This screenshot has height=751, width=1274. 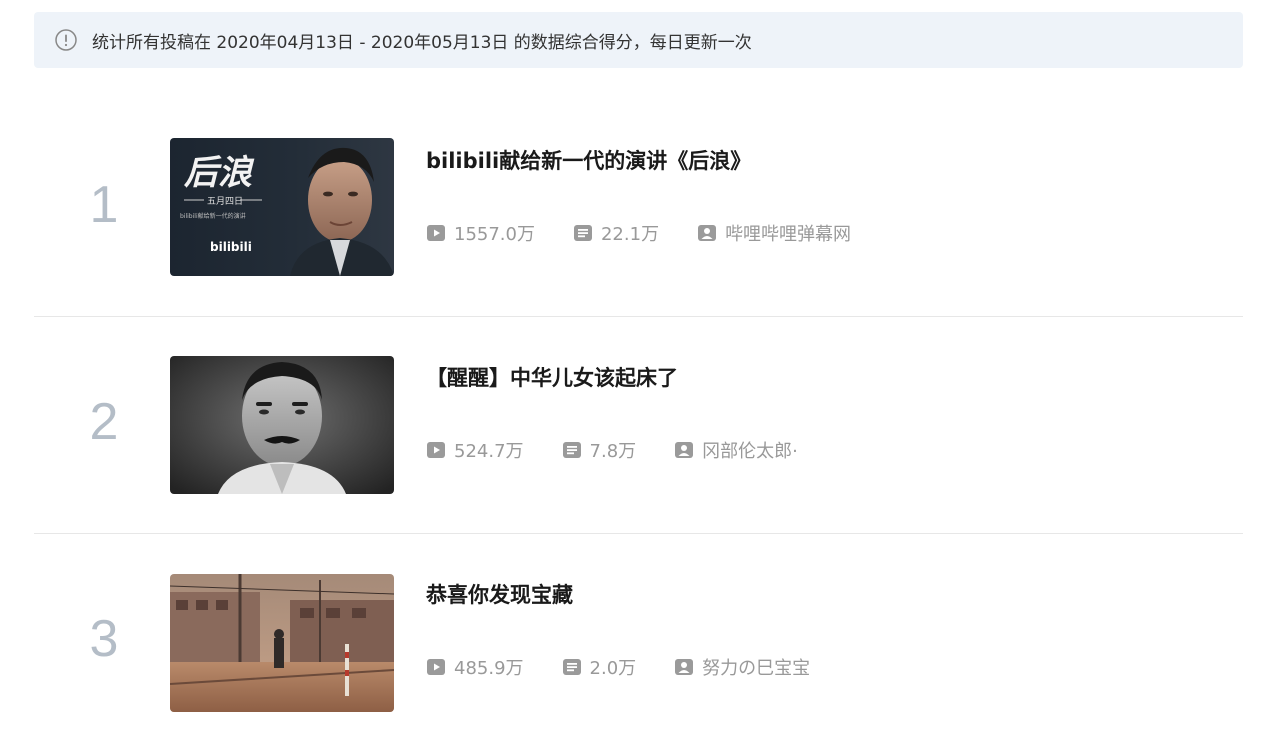 I want to click on danmaku-count: 22.1万, so click(x=616, y=233).